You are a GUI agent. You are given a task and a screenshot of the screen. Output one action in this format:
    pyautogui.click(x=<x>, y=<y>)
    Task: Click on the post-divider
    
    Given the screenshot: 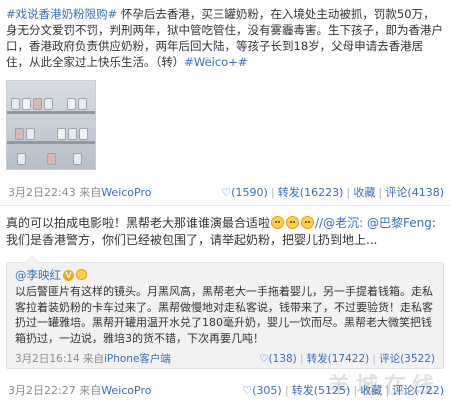 What is the action you would take?
    pyautogui.click(x=225, y=205)
    